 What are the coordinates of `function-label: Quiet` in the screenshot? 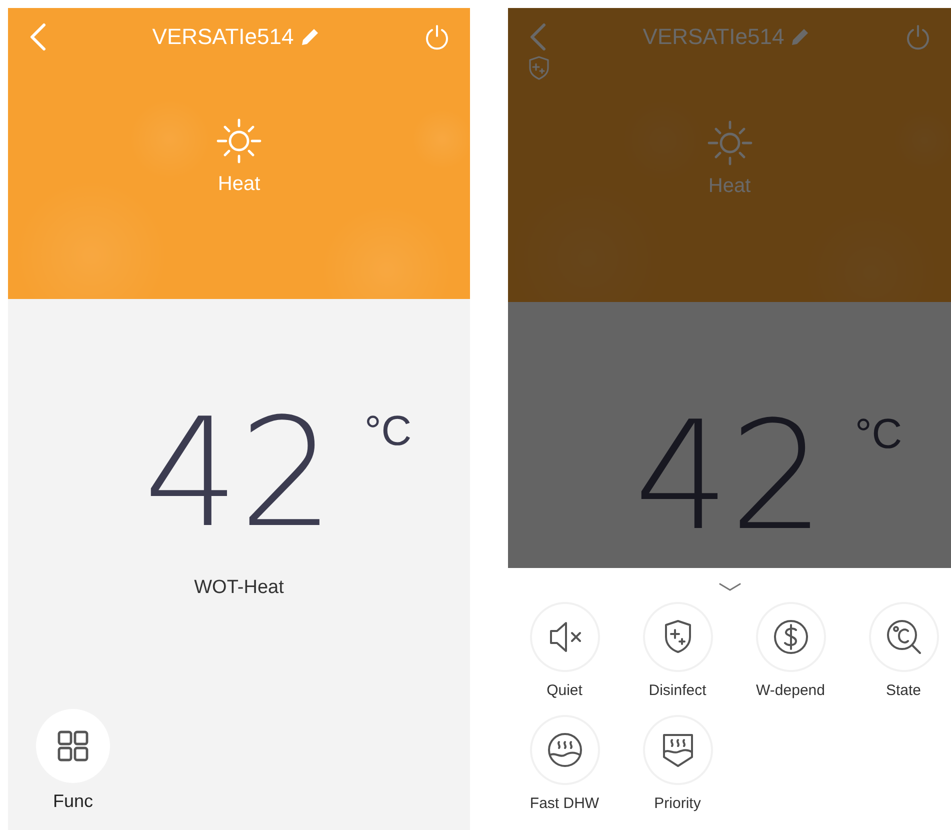 It's located at (564, 690).